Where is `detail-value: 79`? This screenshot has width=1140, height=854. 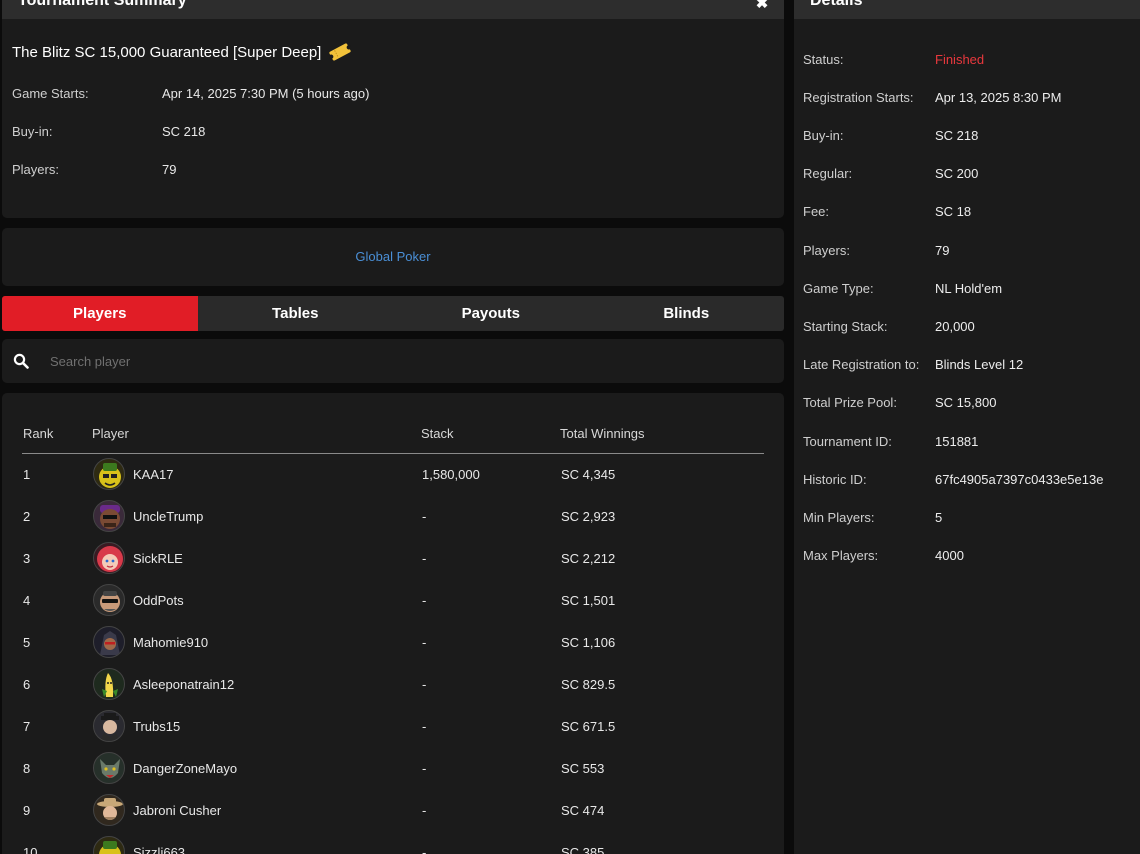
detail-value: 79 is located at coordinates (942, 250).